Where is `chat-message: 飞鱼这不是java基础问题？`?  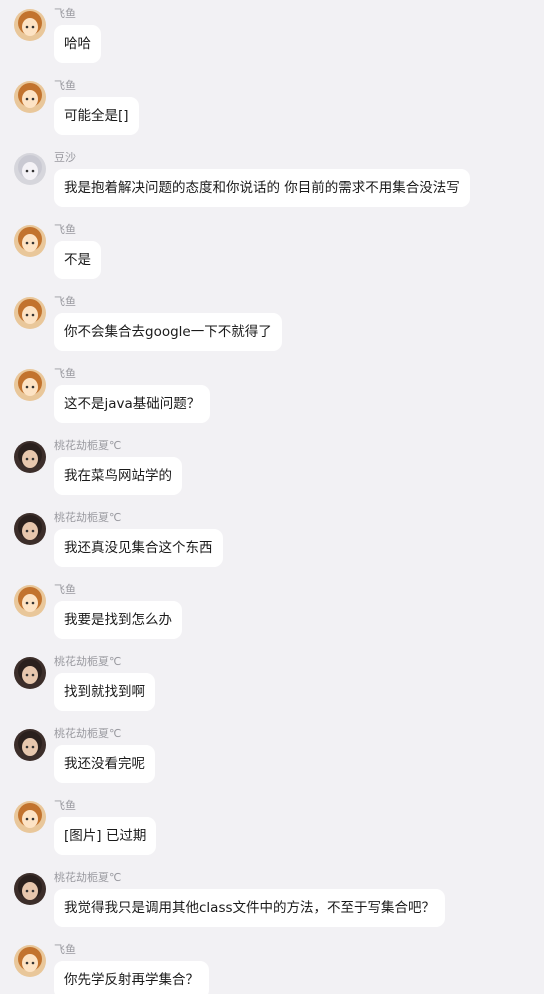 chat-message: 飞鱼这不是java基础问题？ is located at coordinates (272, 396).